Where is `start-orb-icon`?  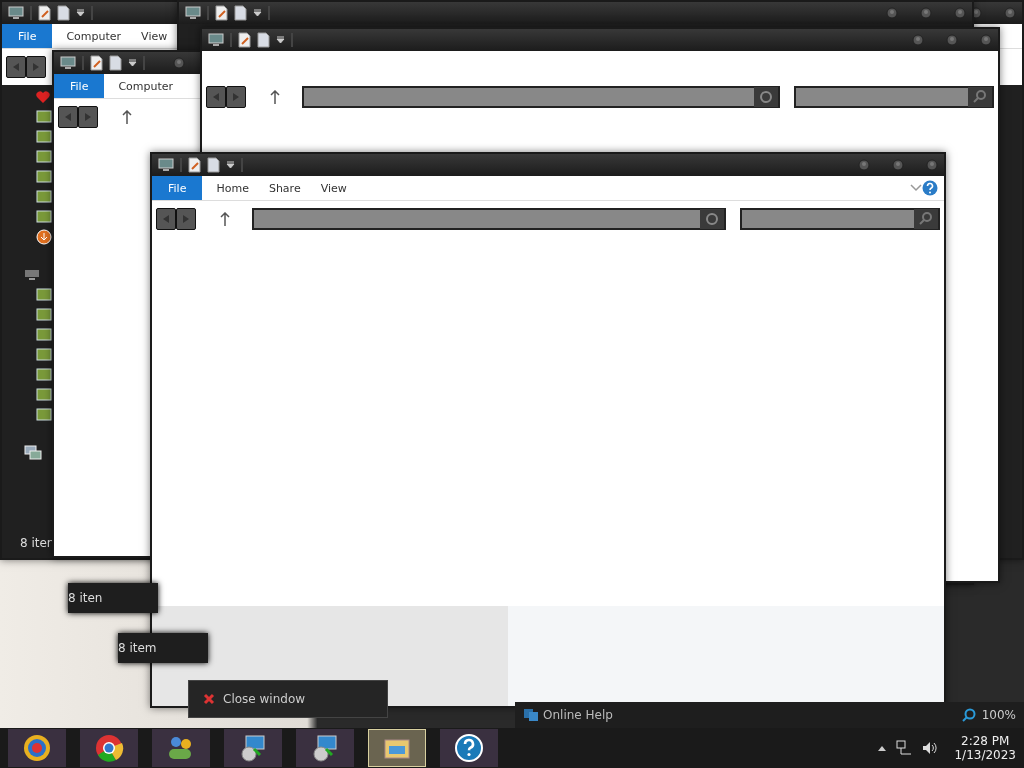 start-orb-icon is located at coordinates (37, 748).